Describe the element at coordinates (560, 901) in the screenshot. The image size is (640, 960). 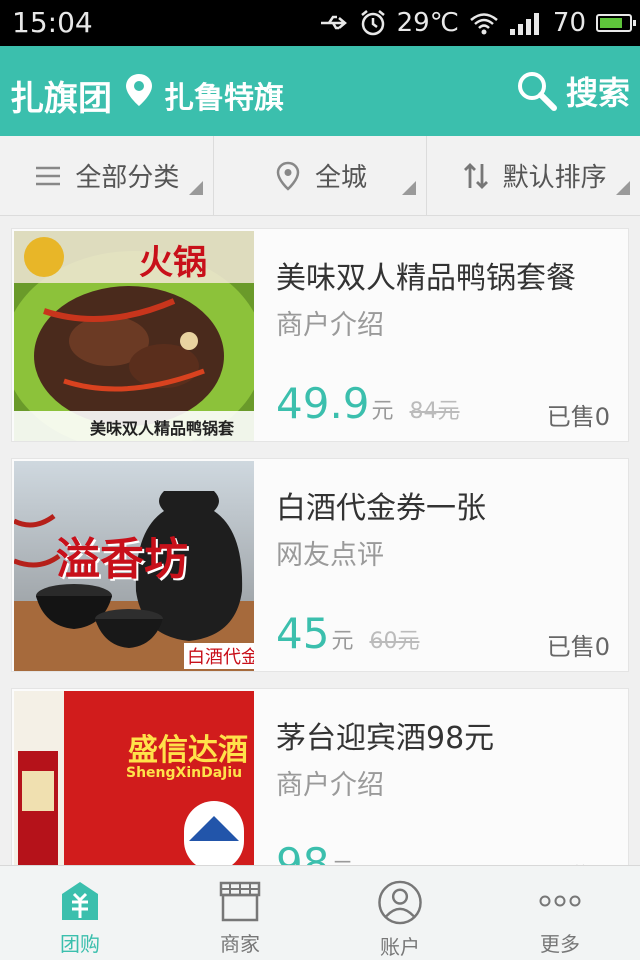
I see `more-dots-icon` at that location.